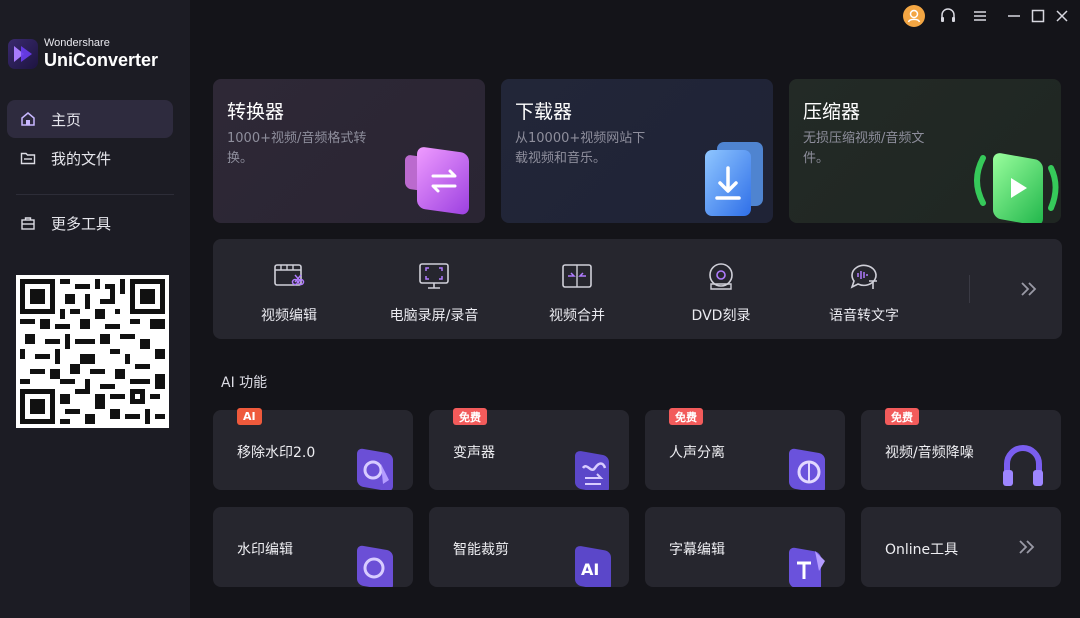 The image size is (1080, 618). I want to click on ai-card-watermark-remove: AI 移除水印2.0, so click(313, 450).